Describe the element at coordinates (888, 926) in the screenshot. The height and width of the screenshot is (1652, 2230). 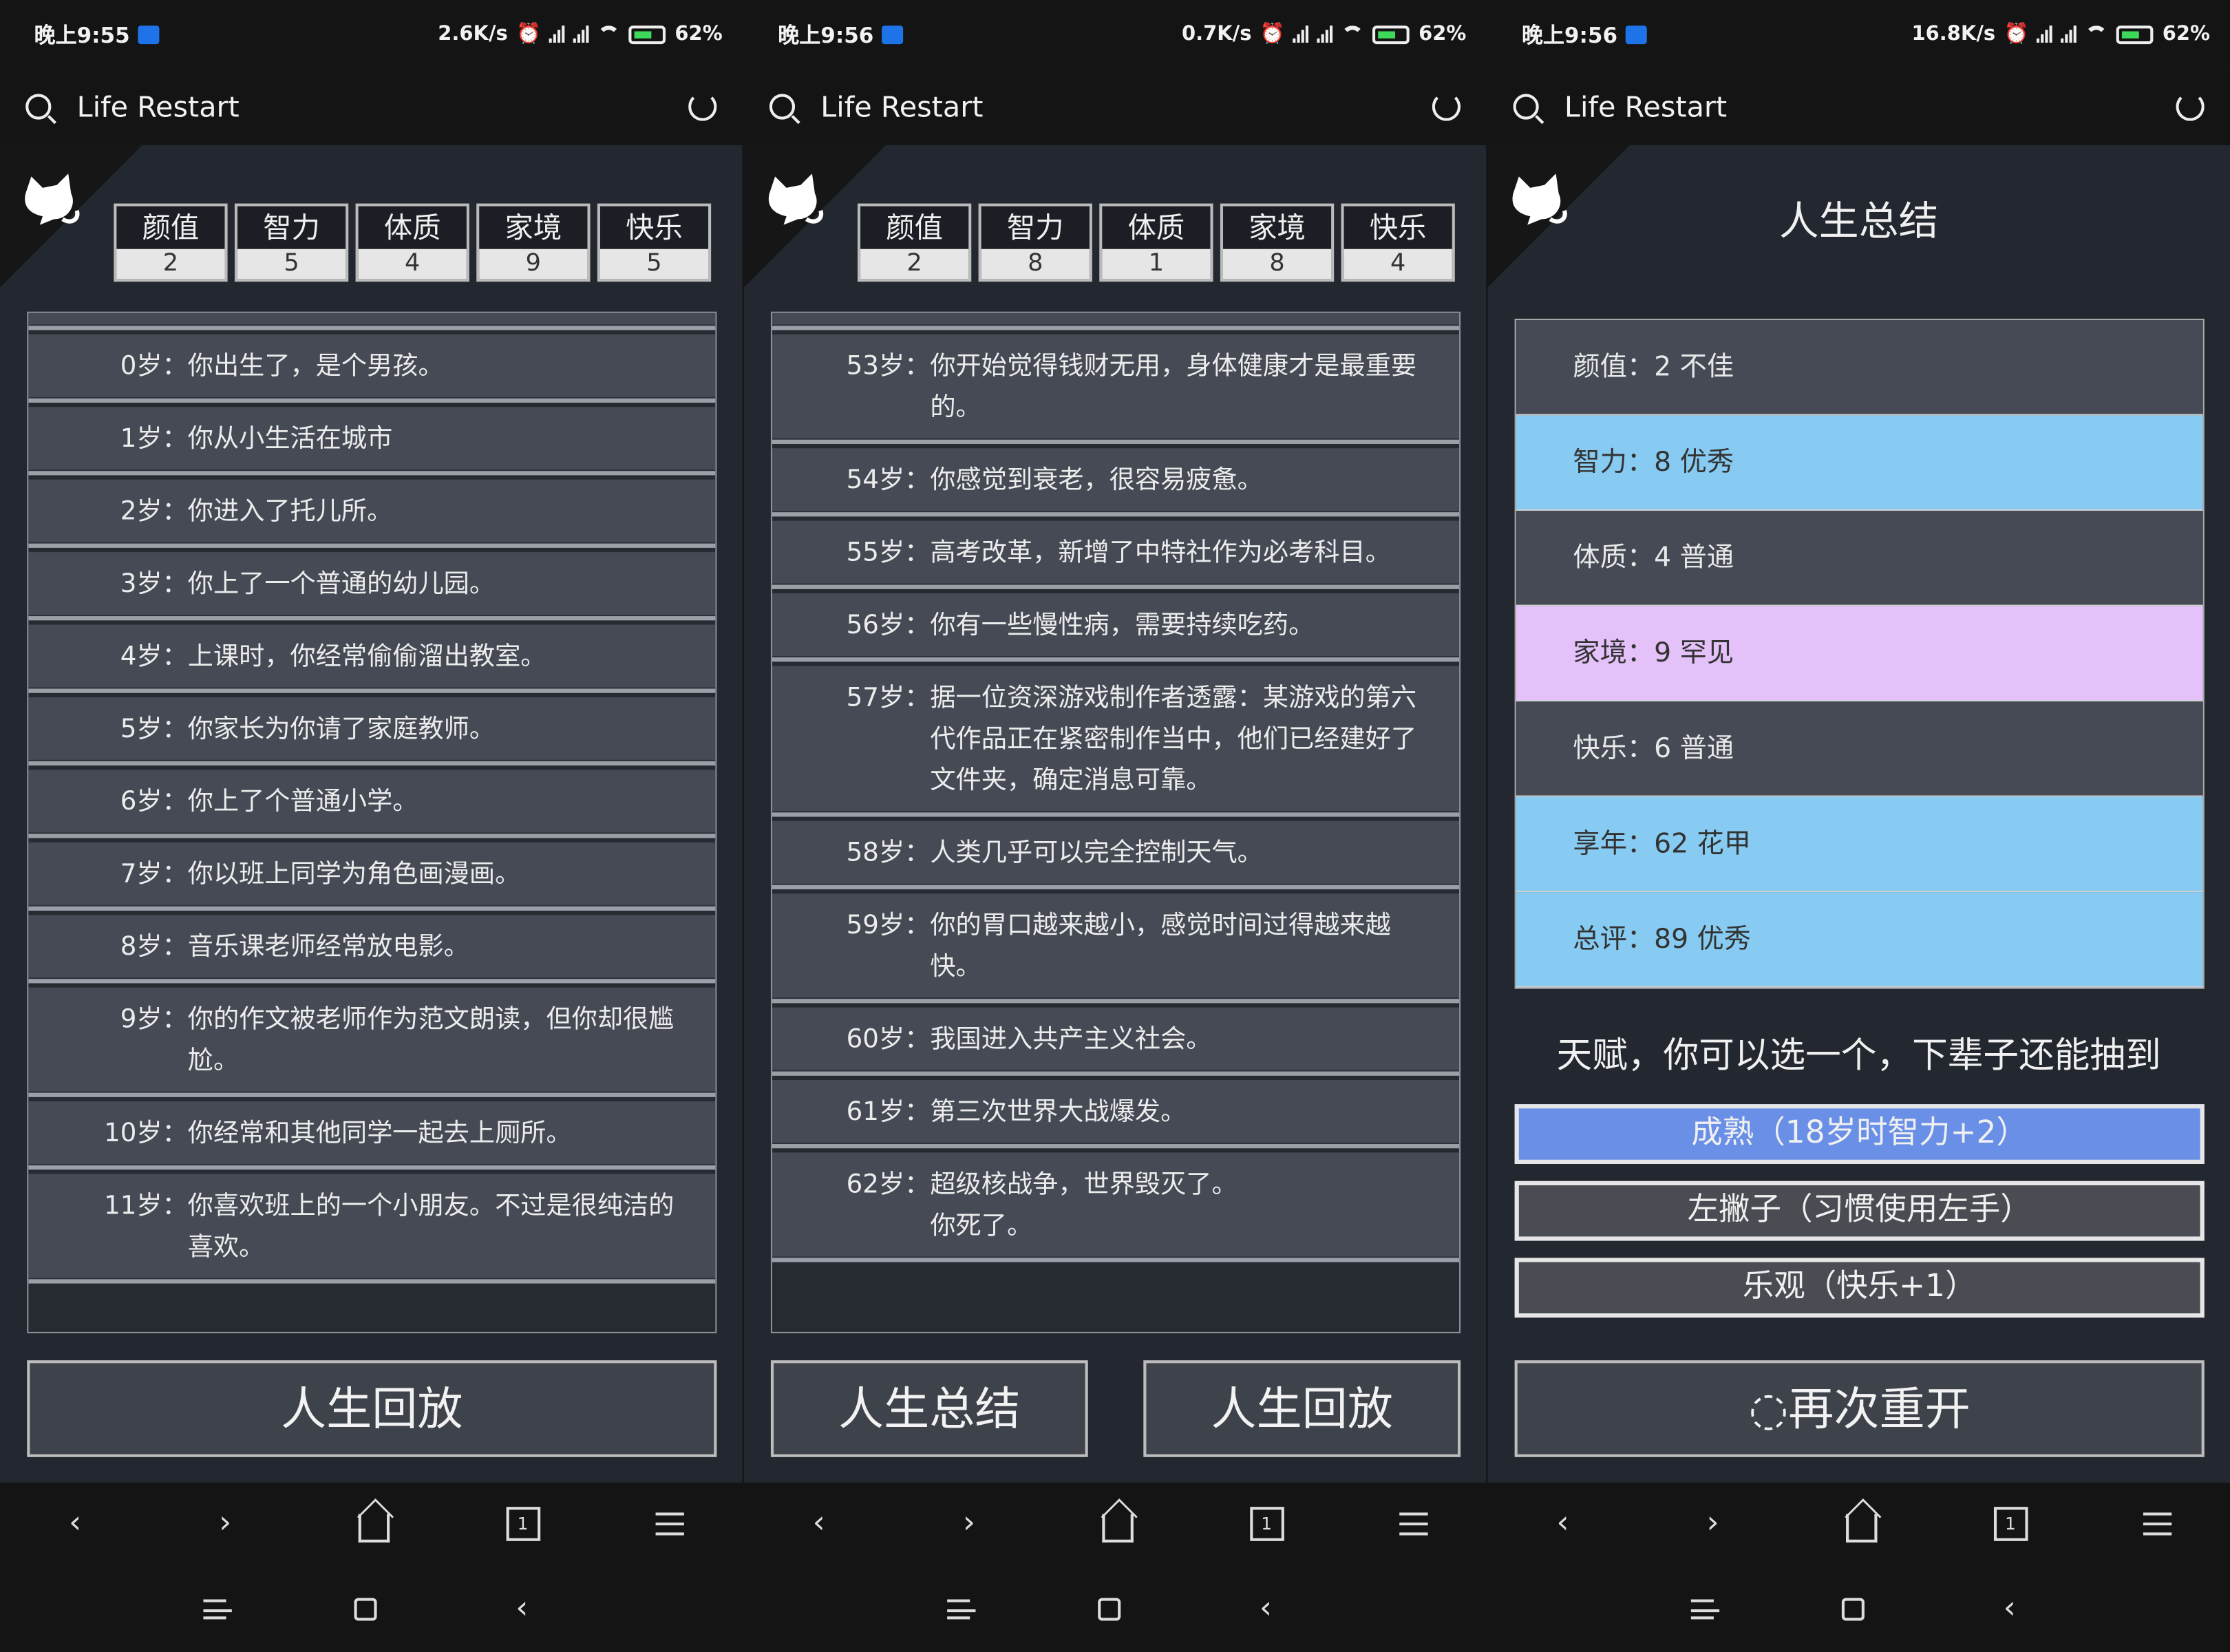
I see `age-label: 59岁：` at that location.